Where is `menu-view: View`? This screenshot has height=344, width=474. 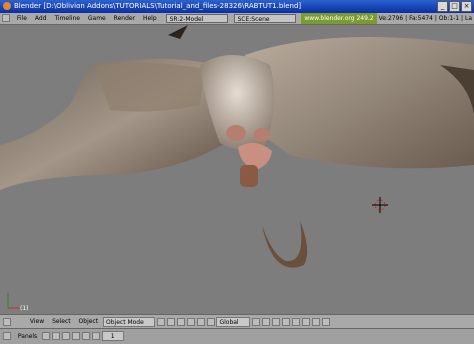
menu-view: View is located at coordinates (37, 322).